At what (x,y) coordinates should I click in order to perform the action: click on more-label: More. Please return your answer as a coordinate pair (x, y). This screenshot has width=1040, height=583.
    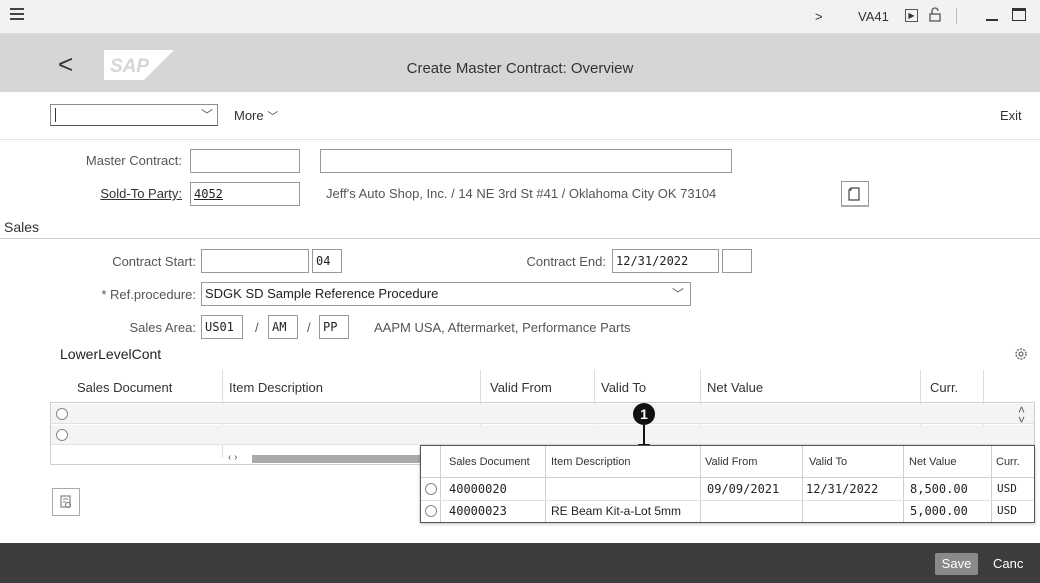
    Looking at the image, I should click on (249, 115).